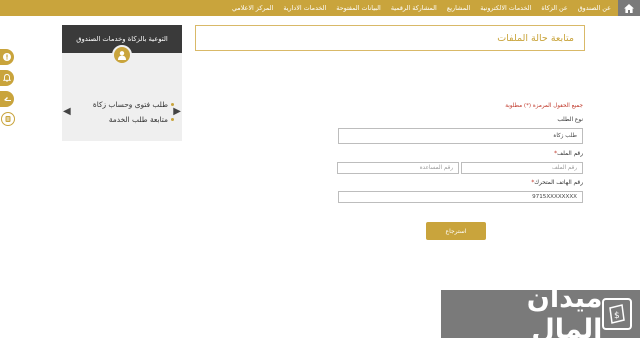  I want to click on watermark: ميدان المال $, so click(540, 310).